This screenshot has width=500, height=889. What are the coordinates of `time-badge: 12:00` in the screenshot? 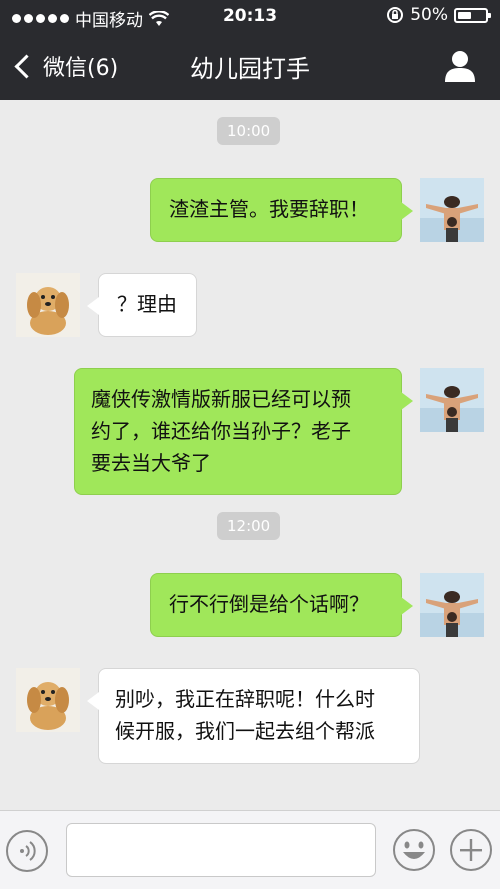 It's located at (249, 526).